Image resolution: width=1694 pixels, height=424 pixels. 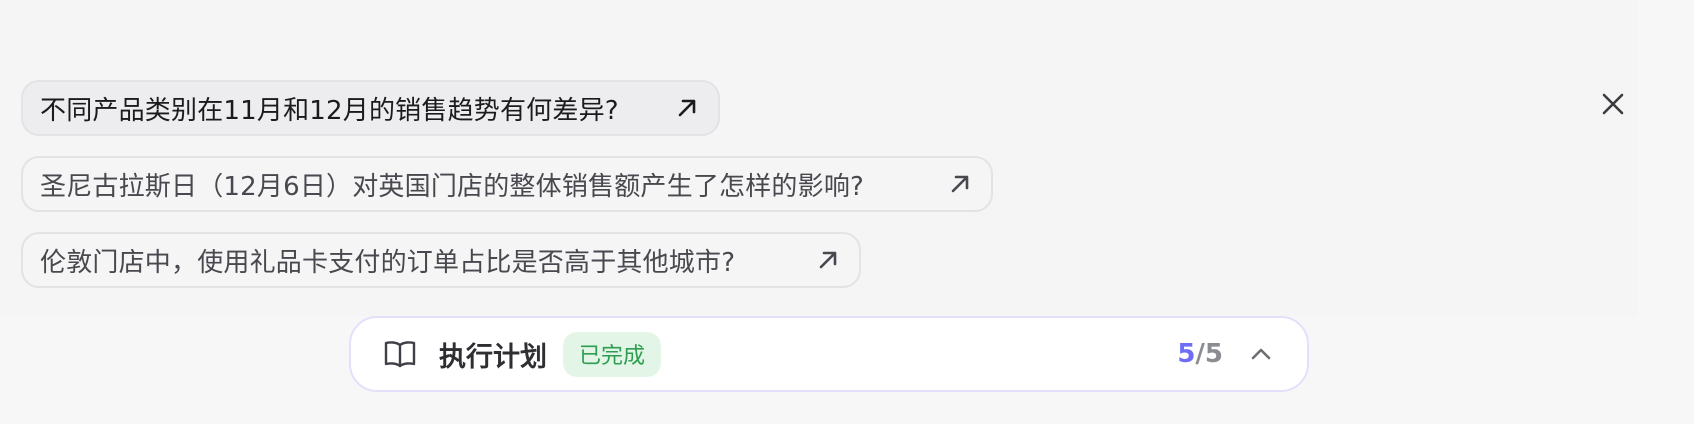 What do you see at coordinates (1613, 108) in the screenshot?
I see `close-icon` at bounding box center [1613, 108].